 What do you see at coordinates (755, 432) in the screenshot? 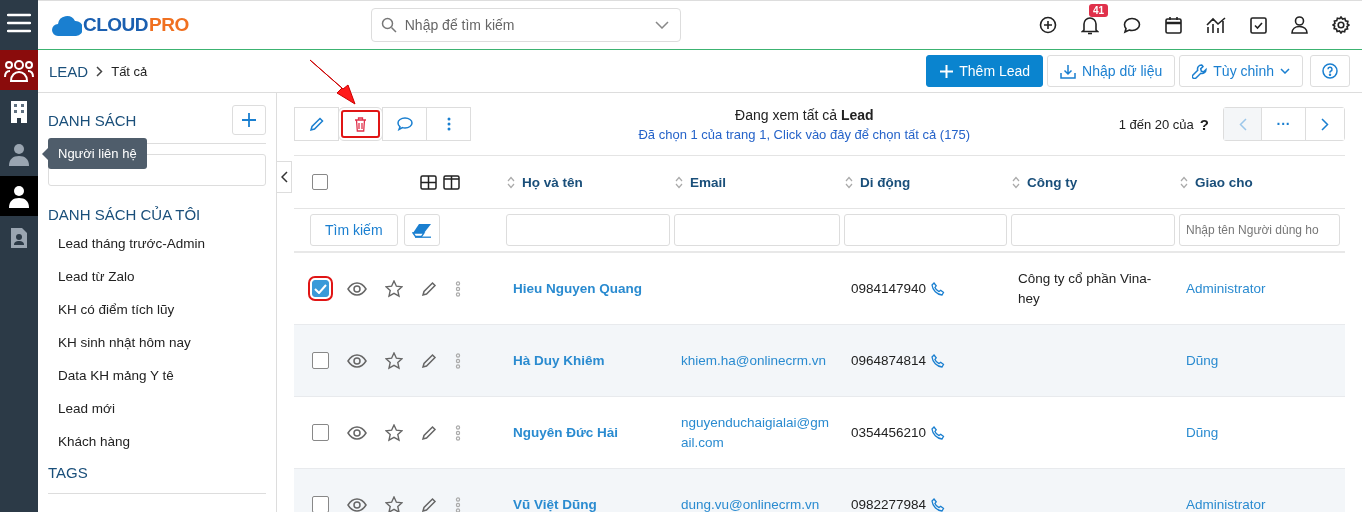
I see `email-link: nguyenduchaigialai@gmail.com` at bounding box center [755, 432].